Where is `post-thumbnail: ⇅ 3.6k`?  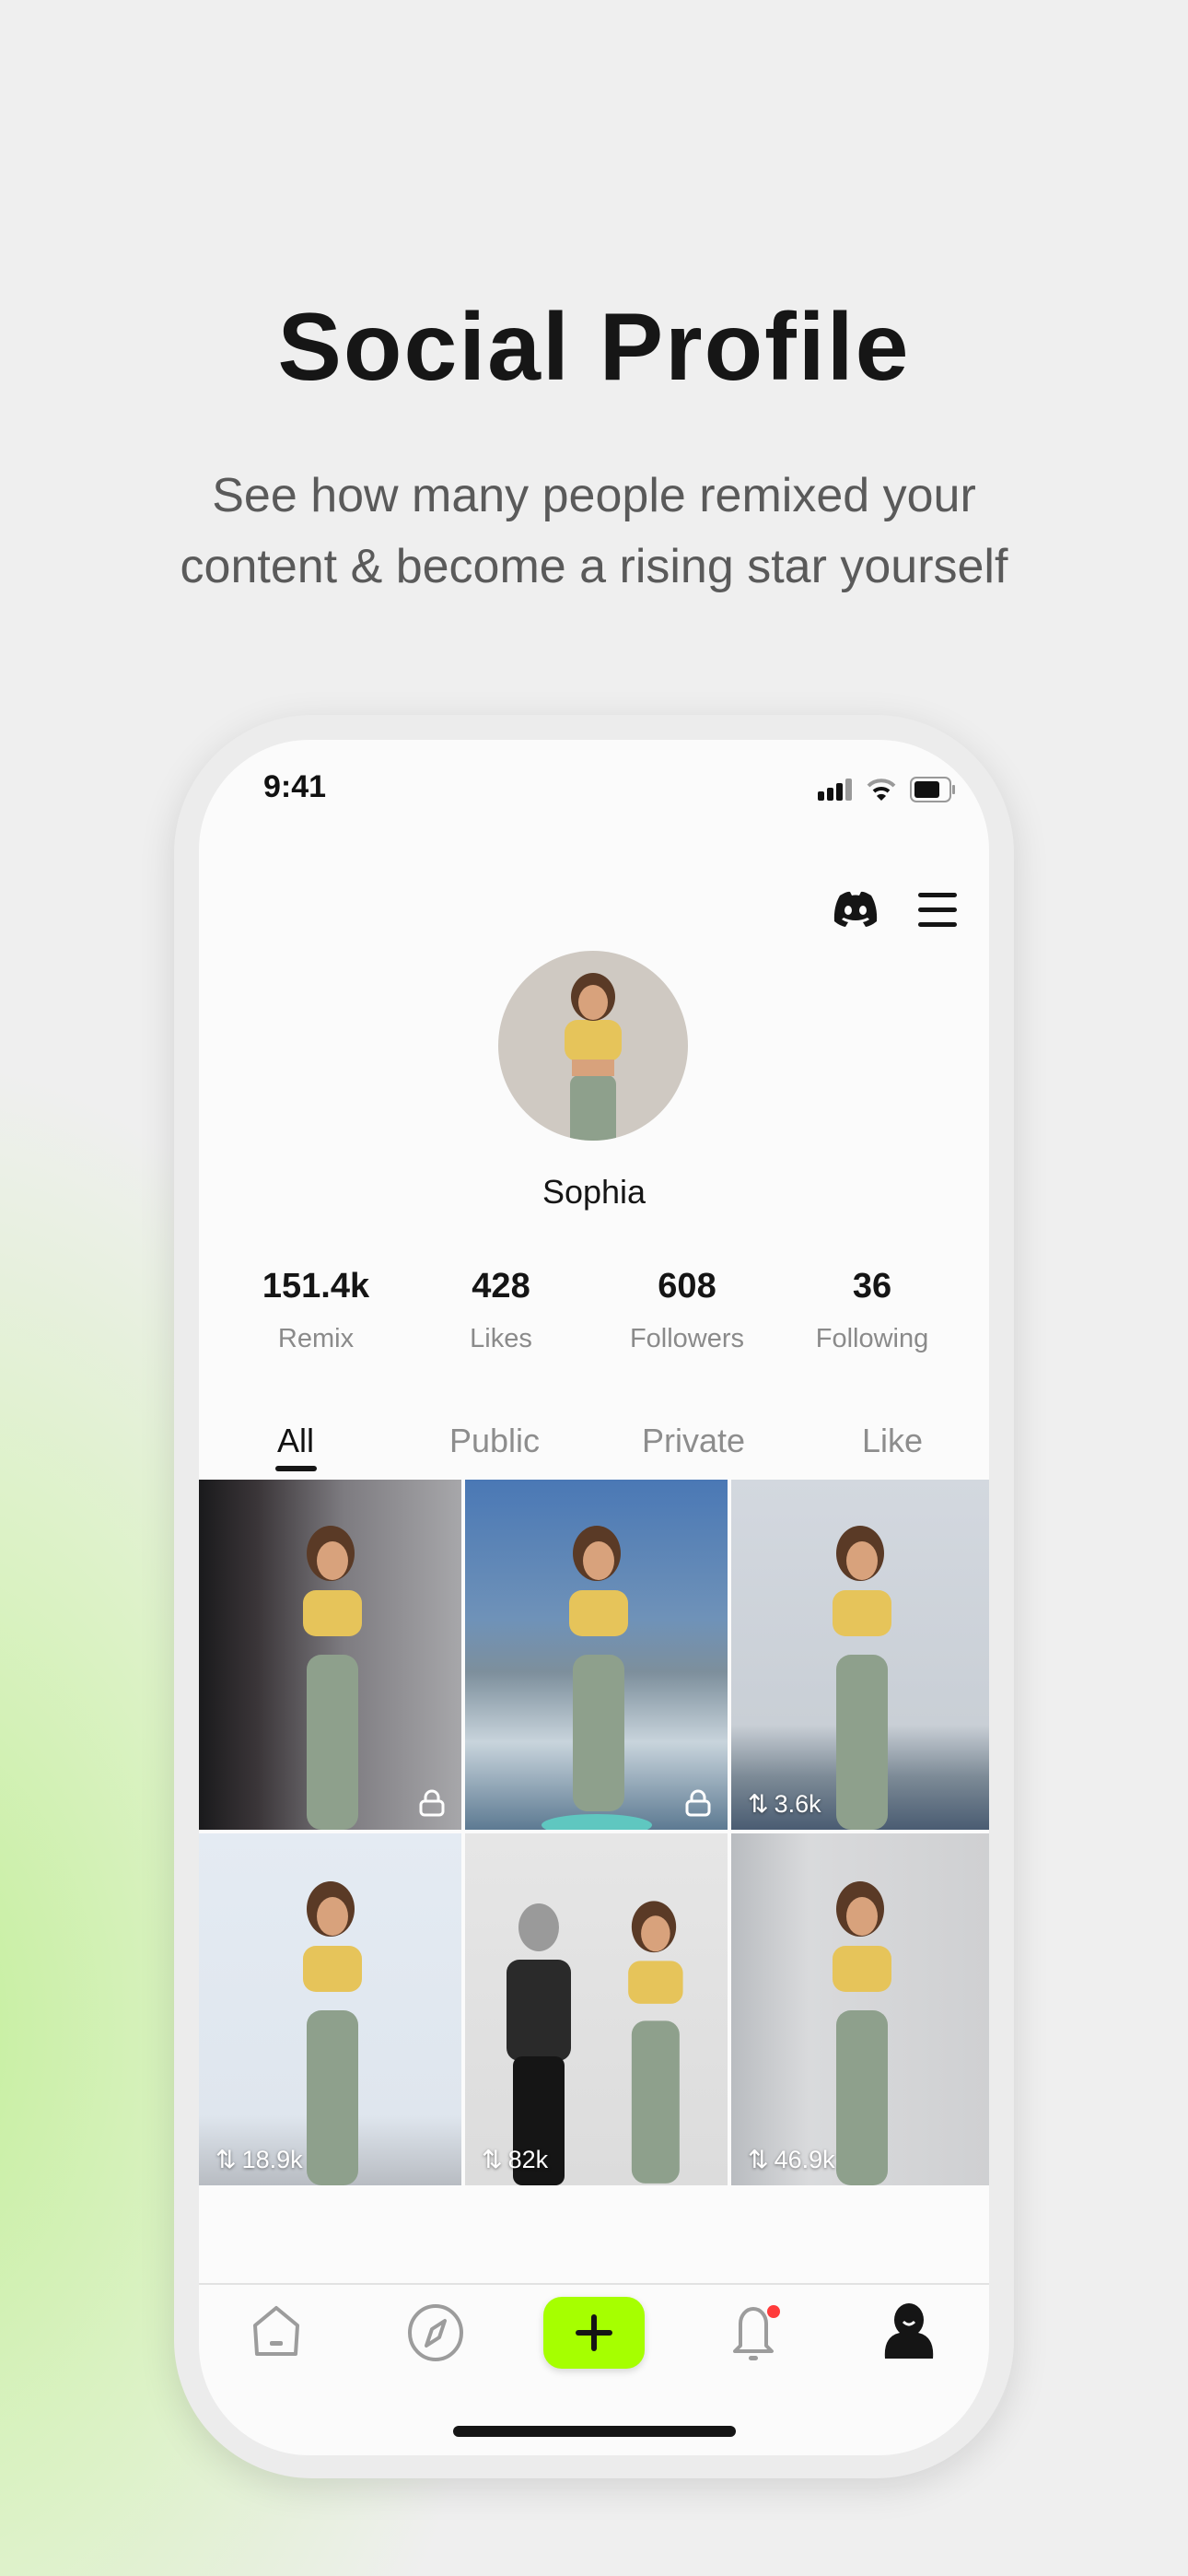 post-thumbnail: ⇅ 3.6k is located at coordinates (860, 1655).